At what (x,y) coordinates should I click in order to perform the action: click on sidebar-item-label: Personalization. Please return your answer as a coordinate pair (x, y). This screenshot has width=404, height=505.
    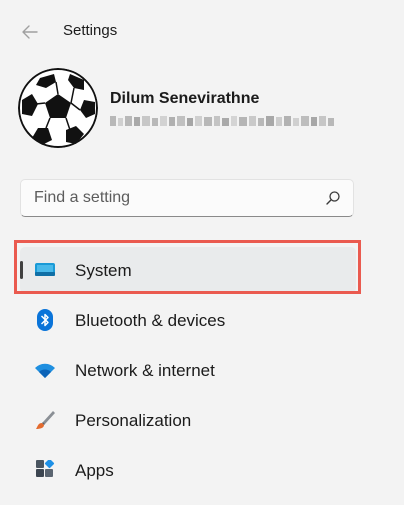
    Looking at the image, I should click on (133, 420).